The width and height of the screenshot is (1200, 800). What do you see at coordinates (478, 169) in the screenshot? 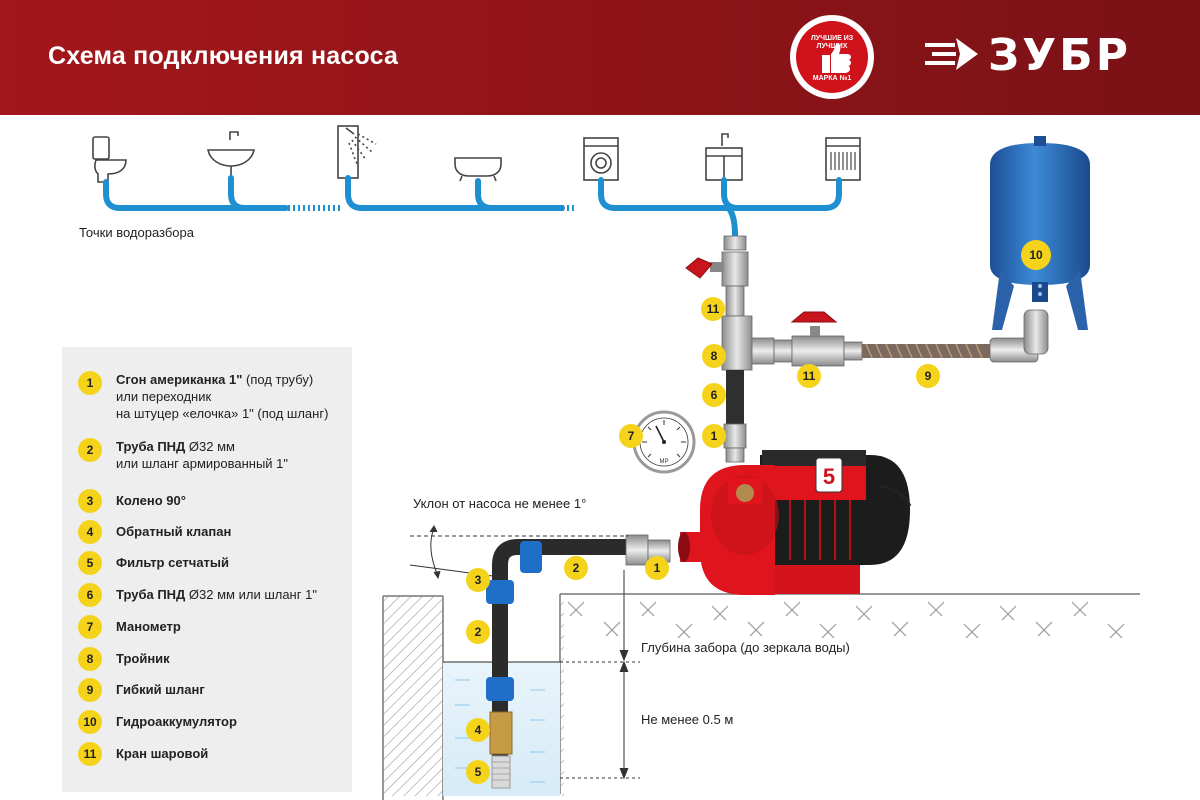
I see `bathtub-icon` at bounding box center [478, 169].